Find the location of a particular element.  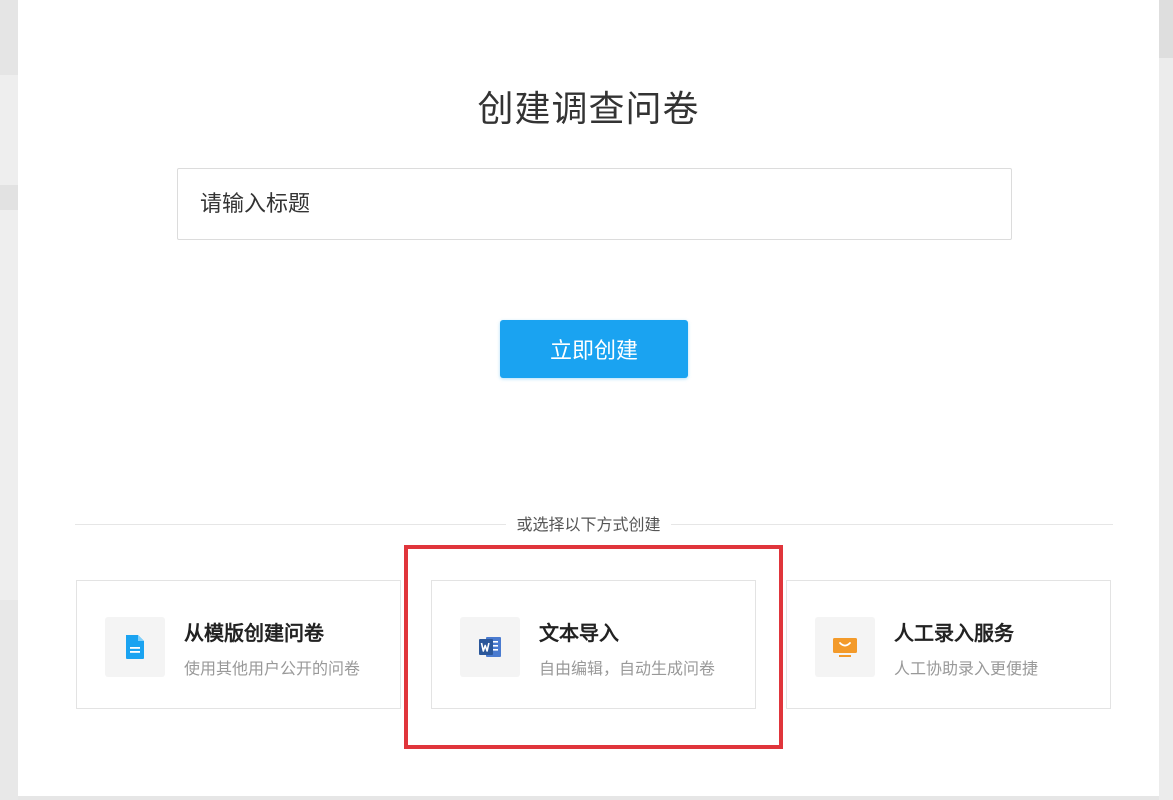

option-card-manual-entry: 人工录入服务 人工协助录入更便捷 is located at coordinates (948, 644).